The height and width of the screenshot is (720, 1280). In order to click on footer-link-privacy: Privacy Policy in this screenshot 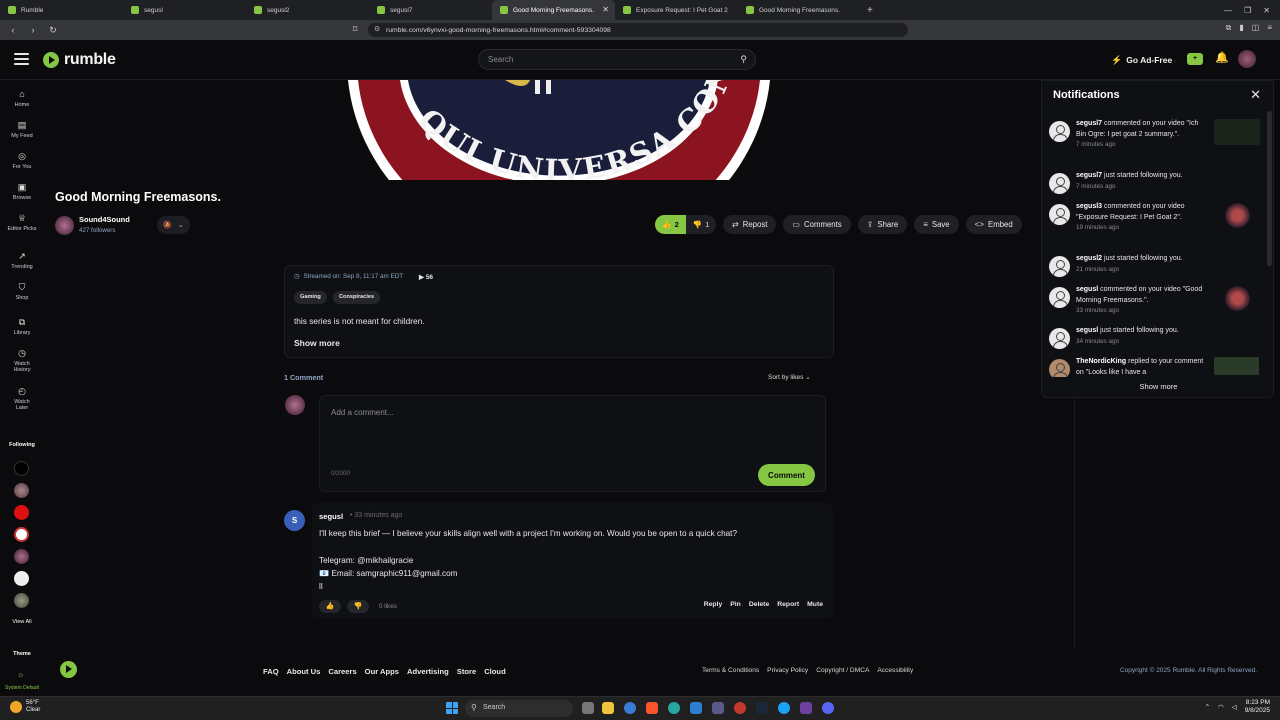, I will do `click(787, 670)`.